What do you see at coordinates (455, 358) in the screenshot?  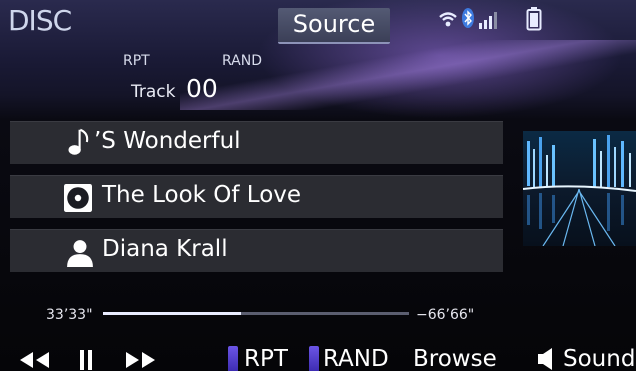 I see `browse-button: Browse` at bounding box center [455, 358].